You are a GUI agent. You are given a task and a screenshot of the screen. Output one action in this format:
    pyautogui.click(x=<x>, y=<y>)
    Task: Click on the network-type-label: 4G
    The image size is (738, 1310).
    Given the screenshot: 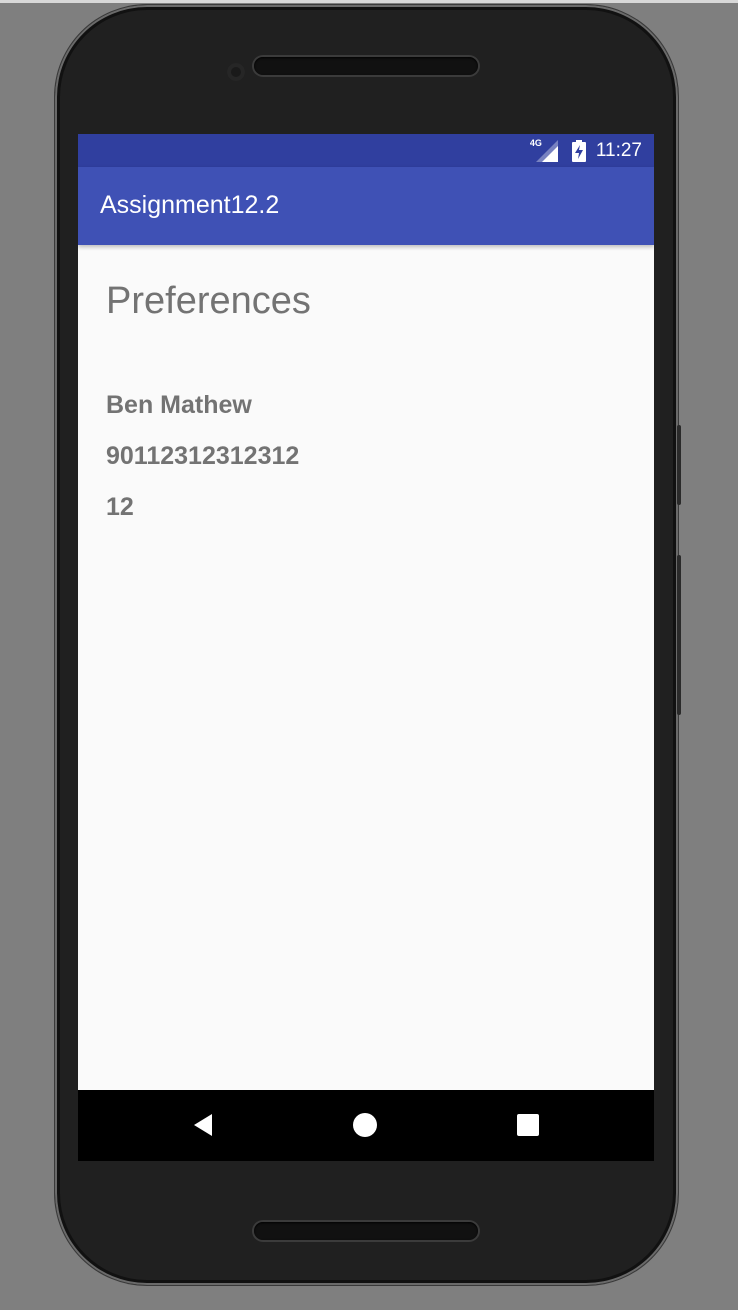 What is the action you would take?
    pyautogui.click(x=535, y=143)
    